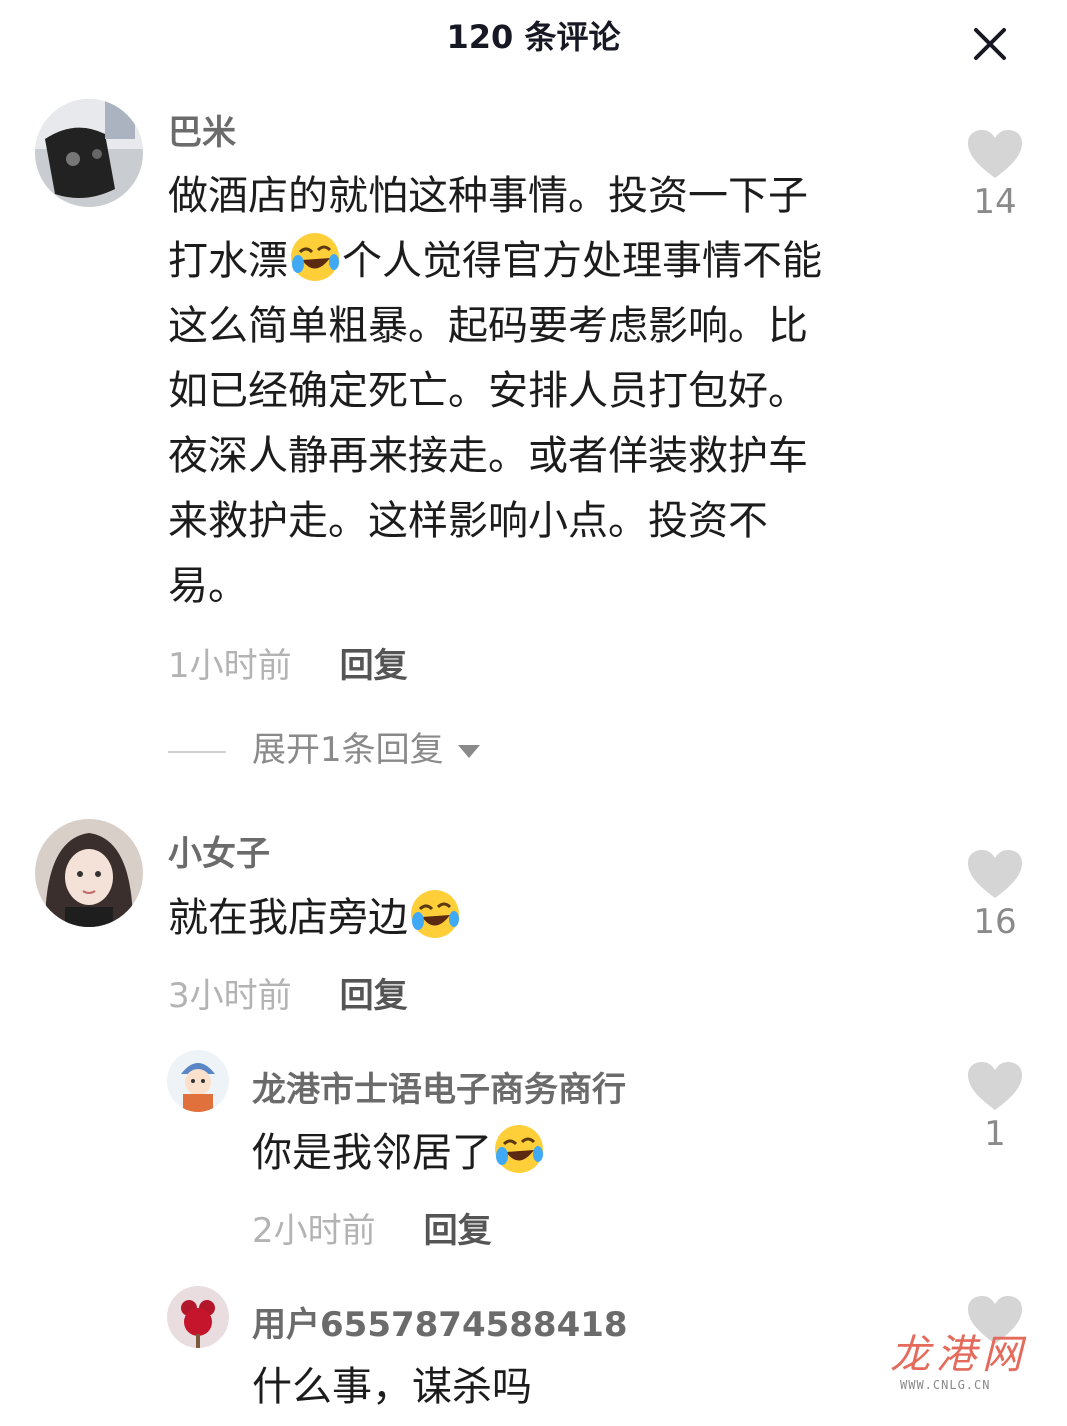 Image resolution: width=1067 pixels, height=1426 pixels. Describe the element at coordinates (219, 850) in the screenshot. I see `comment-username: 小女子` at that location.